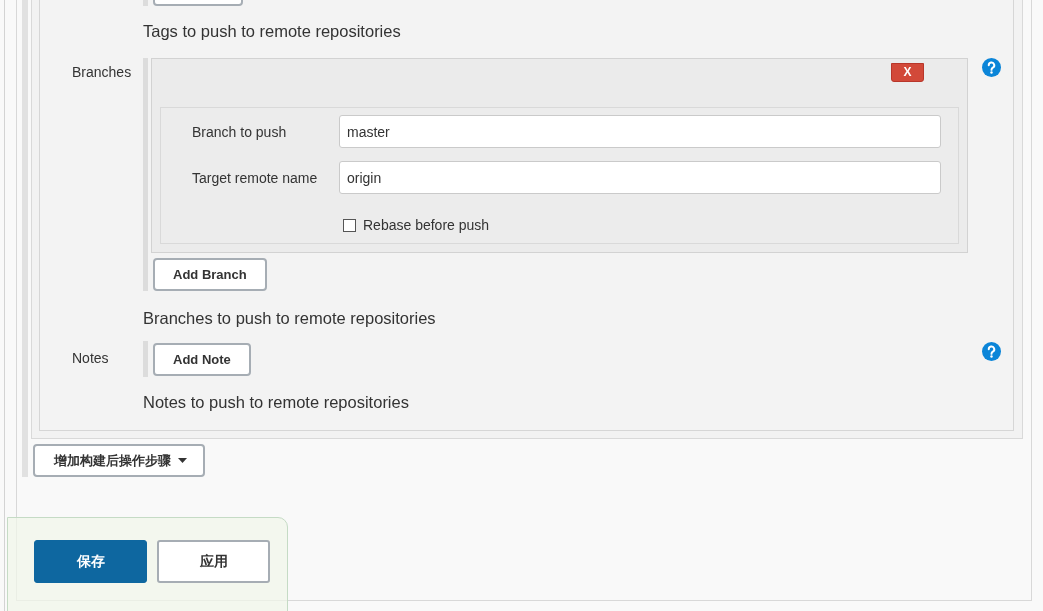  What do you see at coordinates (202, 359) in the screenshot?
I see `add-note-button: Add Note` at bounding box center [202, 359].